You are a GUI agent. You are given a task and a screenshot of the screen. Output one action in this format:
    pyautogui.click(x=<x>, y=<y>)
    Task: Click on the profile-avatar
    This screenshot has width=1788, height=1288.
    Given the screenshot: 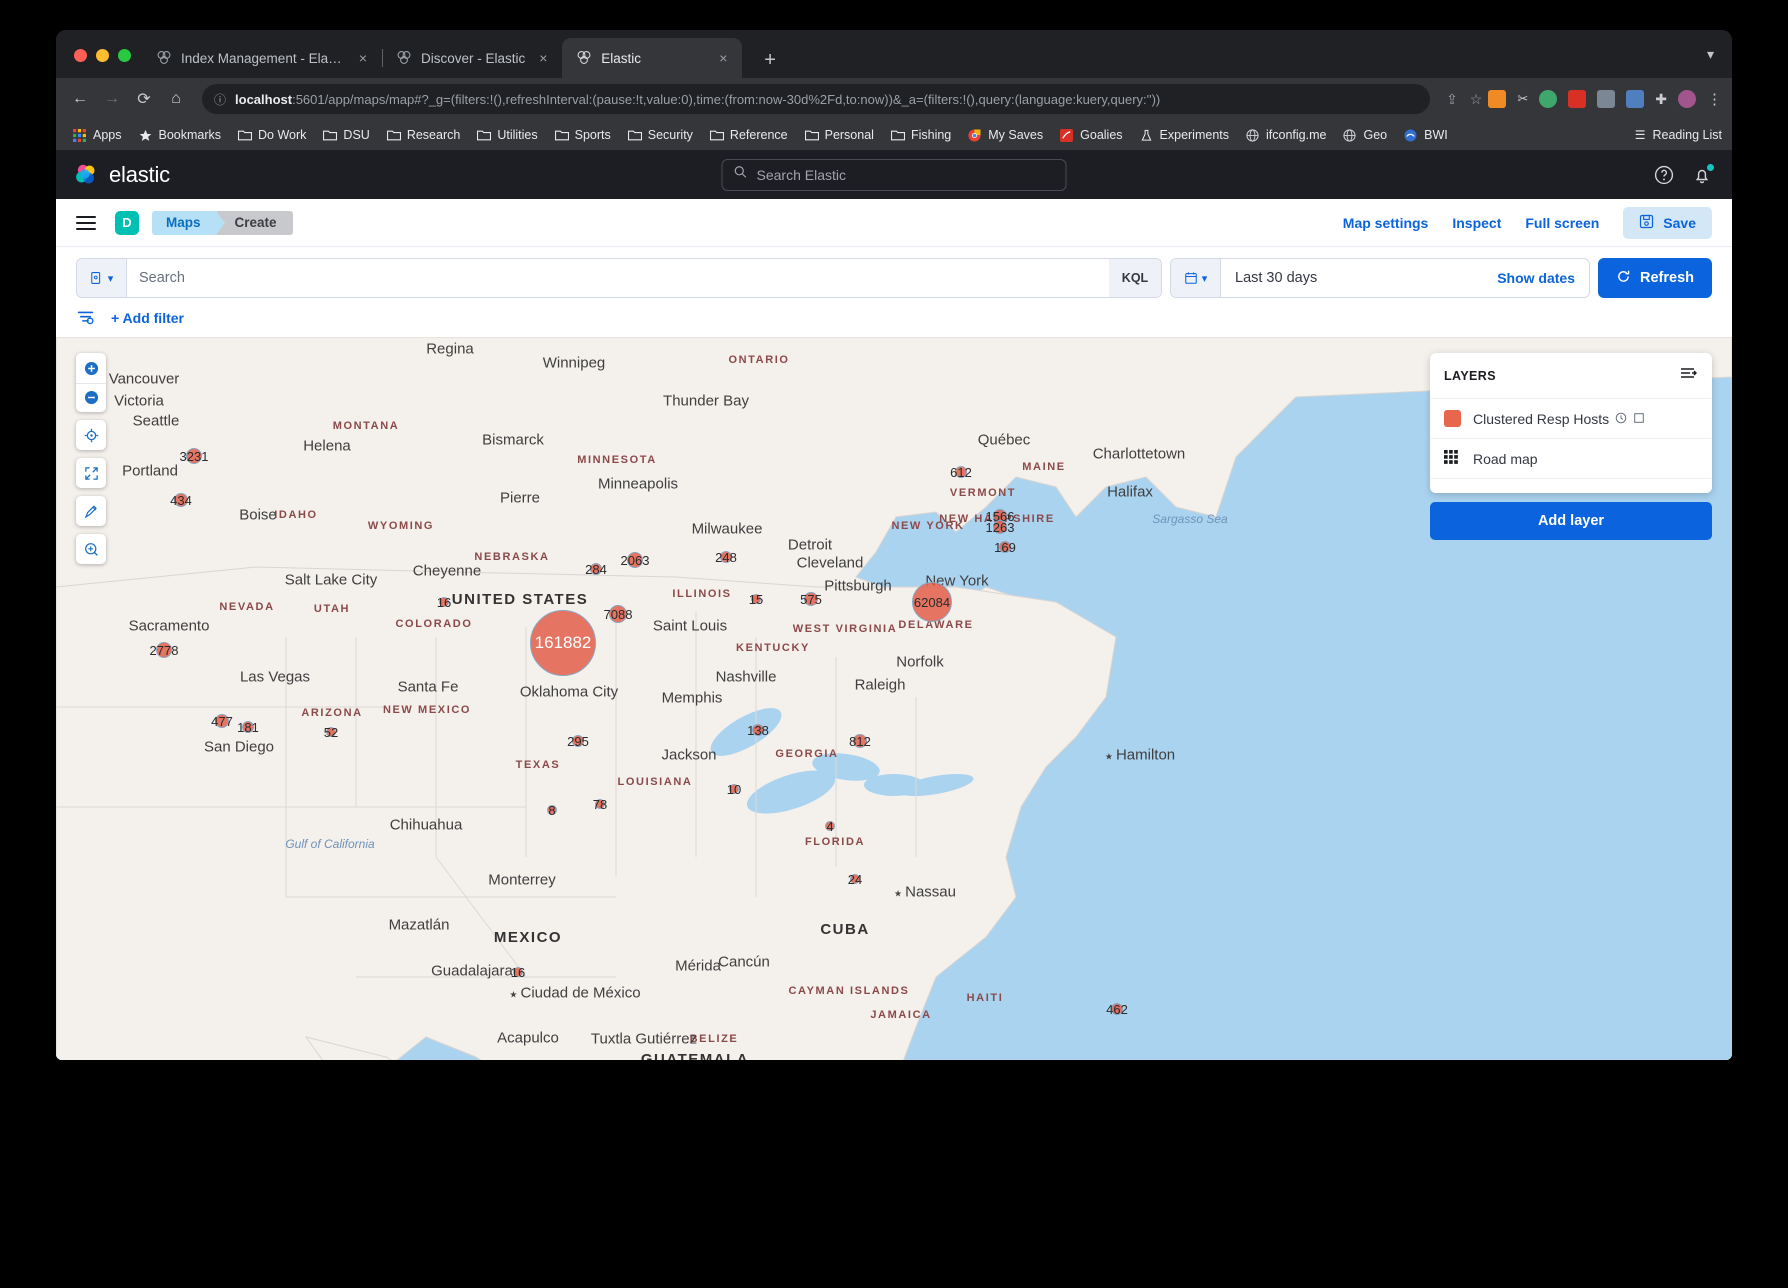 What is the action you would take?
    pyautogui.click(x=1687, y=99)
    